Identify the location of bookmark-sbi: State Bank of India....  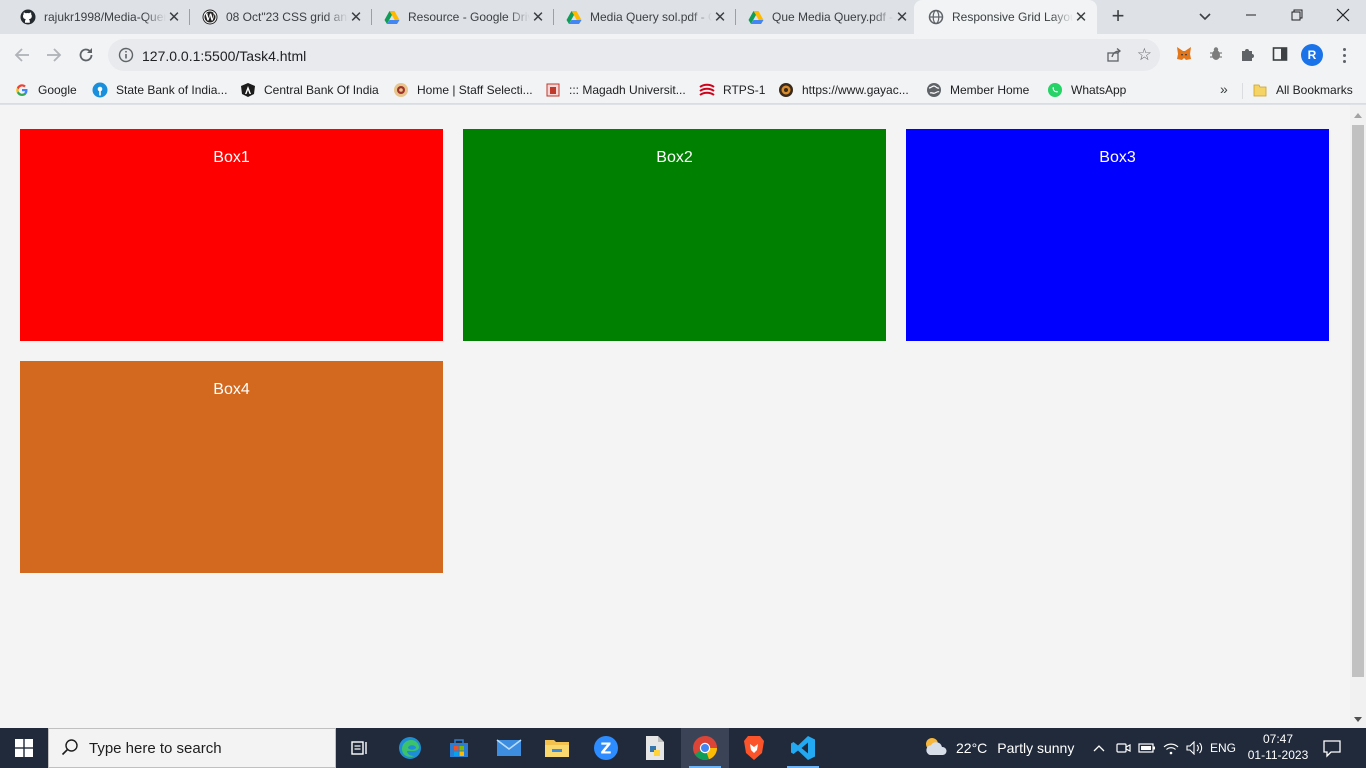
(159, 90).